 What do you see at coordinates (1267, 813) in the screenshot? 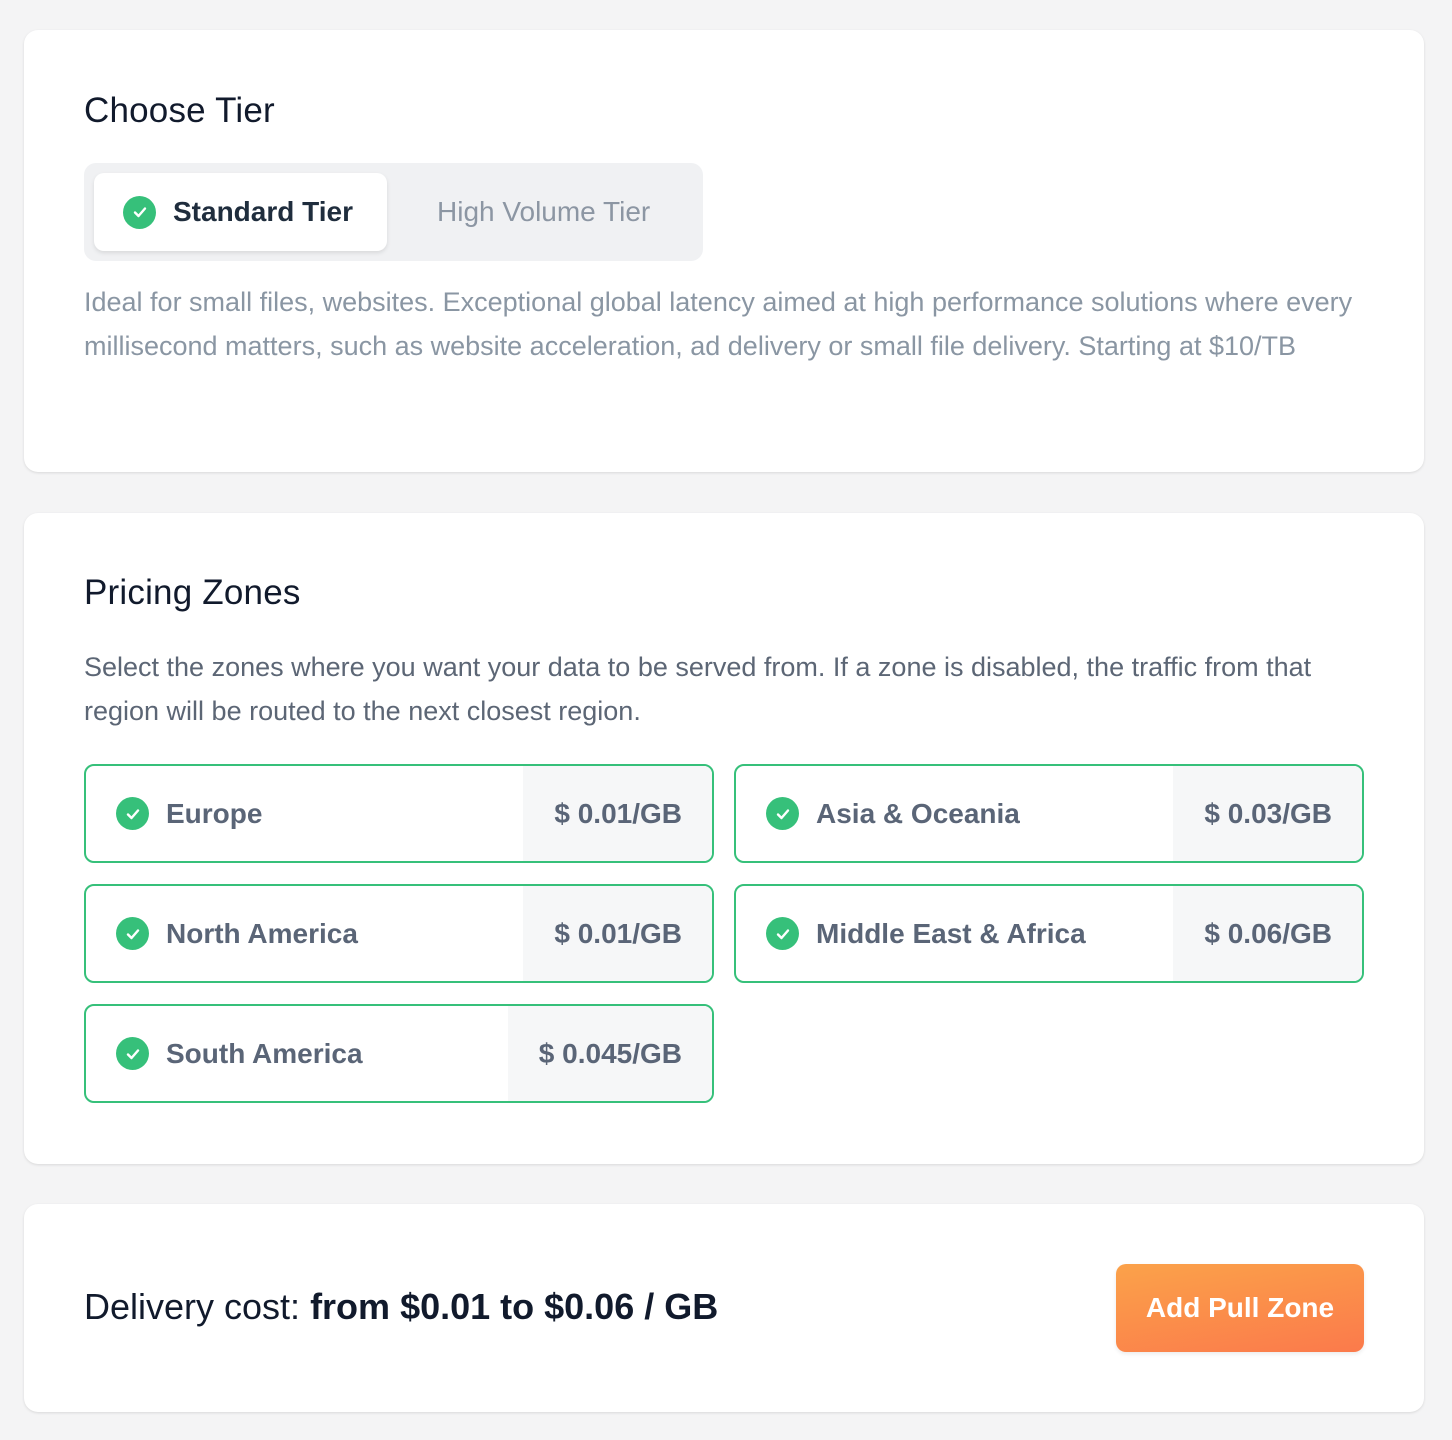
I see `zone-price: $ 0.03/GB` at bounding box center [1267, 813].